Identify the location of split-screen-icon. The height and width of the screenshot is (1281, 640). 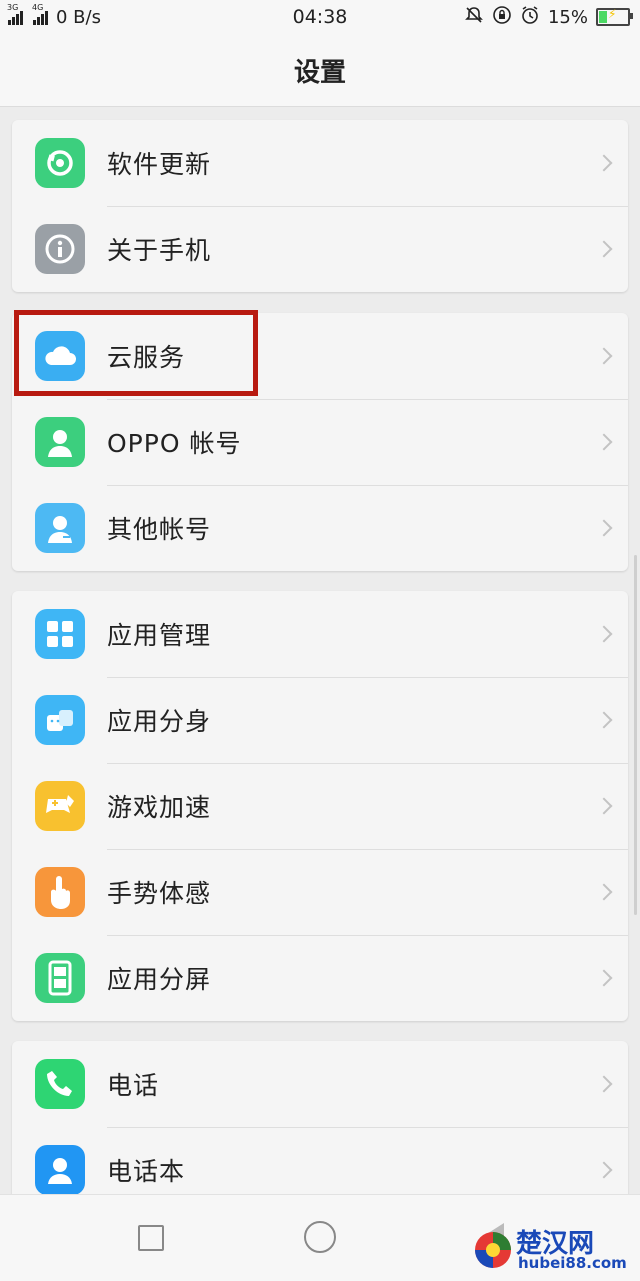
(60, 978).